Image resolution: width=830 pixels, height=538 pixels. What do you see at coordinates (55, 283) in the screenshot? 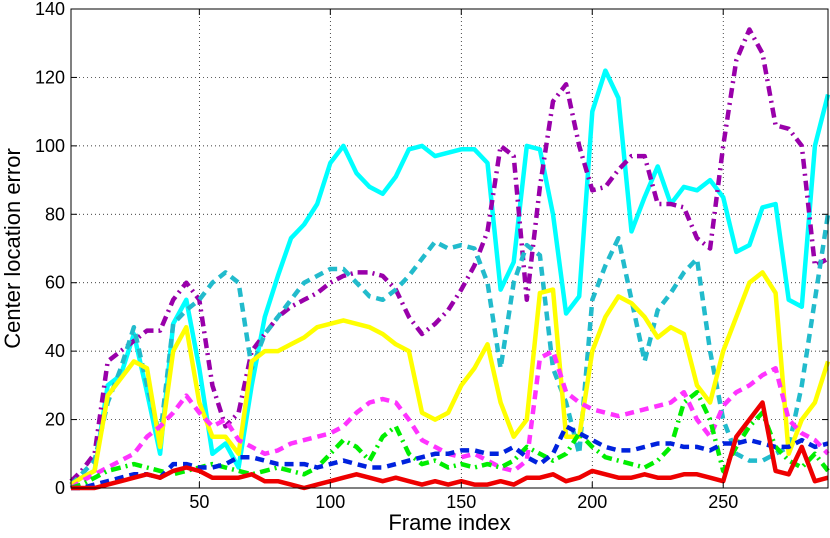
I see `y-tick-label: 60` at bounding box center [55, 283].